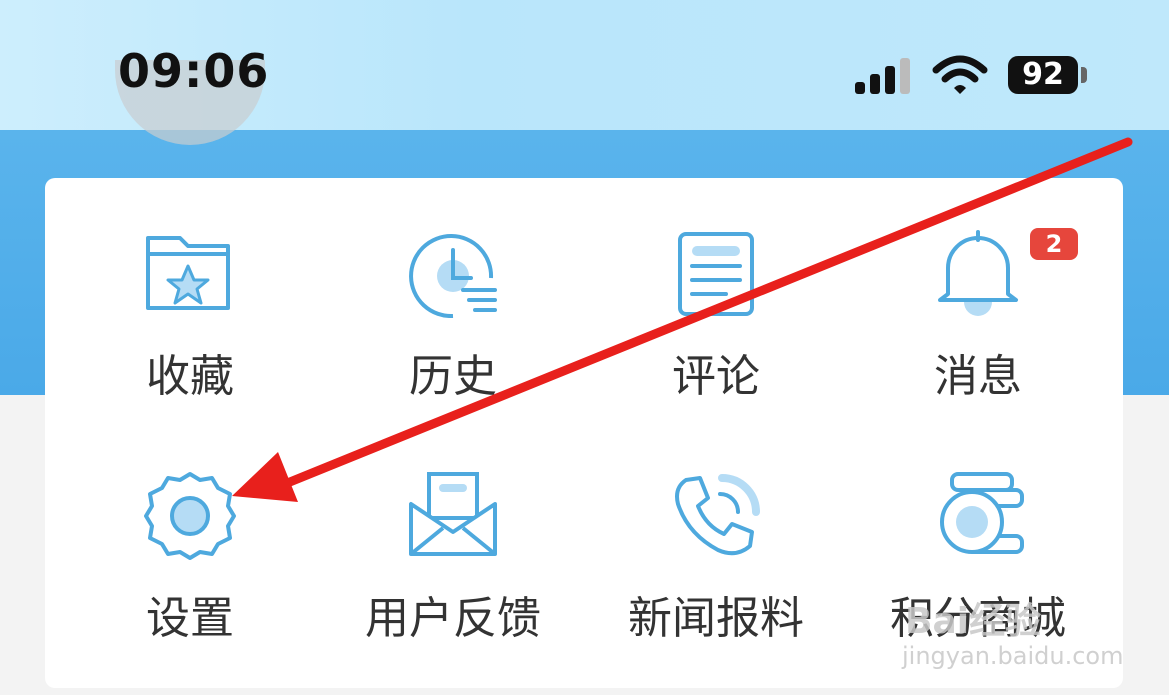 The width and height of the screenshot is (1169, 695). I want to click on favorites-folder-star-icon, so click(188, 273).